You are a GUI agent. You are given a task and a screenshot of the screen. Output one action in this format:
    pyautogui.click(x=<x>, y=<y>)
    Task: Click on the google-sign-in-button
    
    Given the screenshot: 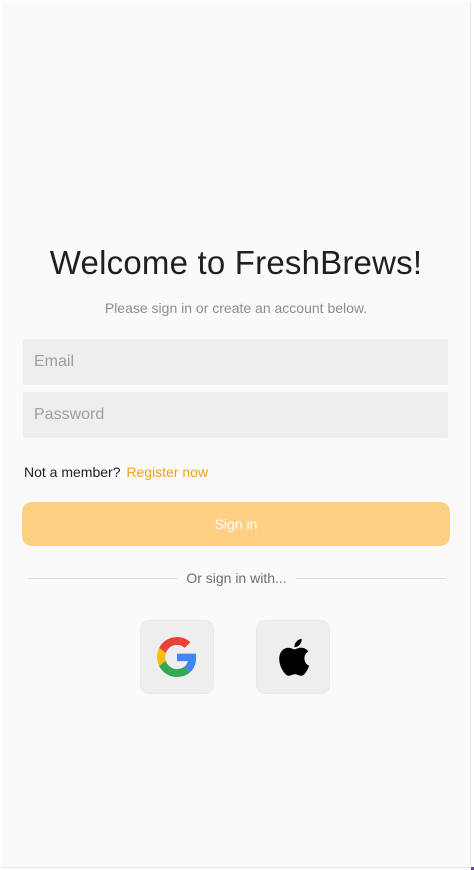 What is the action you would take?
    pyautogui.click(x=177, y=657)
    